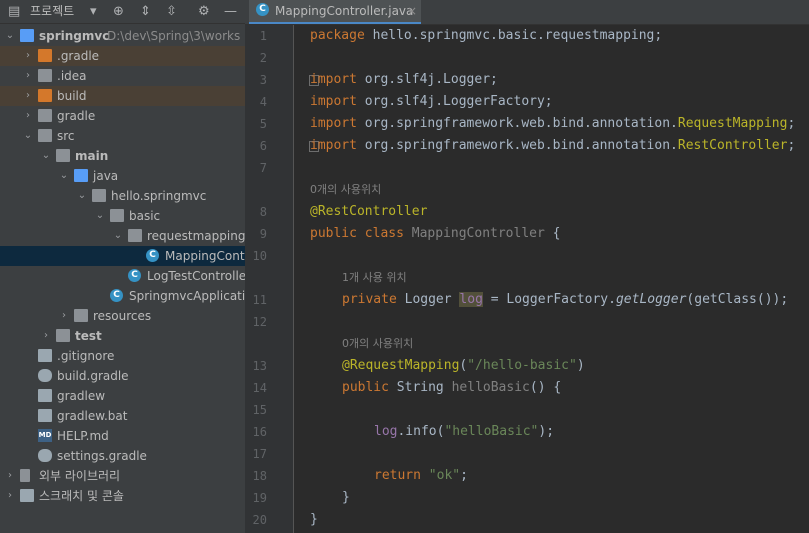 Image resolution: width=809 pixels, height=533 pixels. What do you see at coordinates (122, 76) in the screenshot?
I see `tree-item: › .idea` at bounding box center [122, 76].